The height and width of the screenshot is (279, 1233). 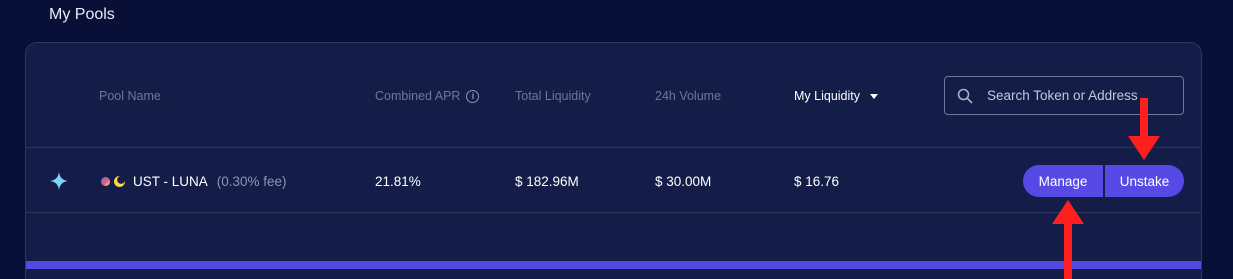 I want to click on ust-token-icon, so click(x=105, y=181).